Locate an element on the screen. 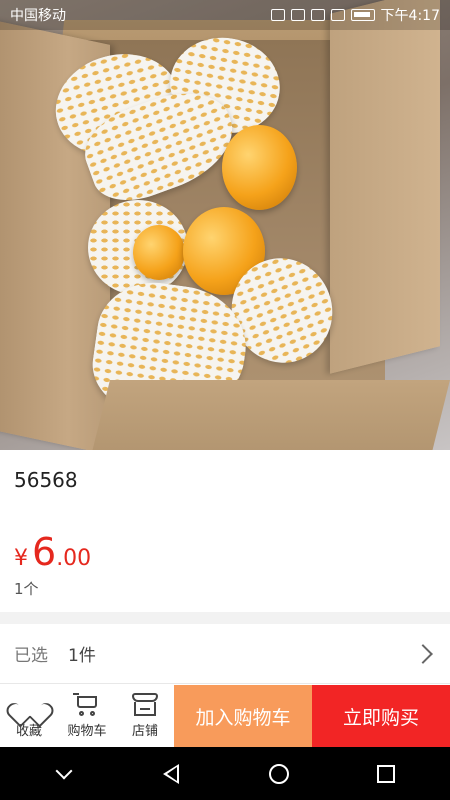 The height and width of the screenshot is (800, 450). heart-icon is located at coordinates (29, 705).